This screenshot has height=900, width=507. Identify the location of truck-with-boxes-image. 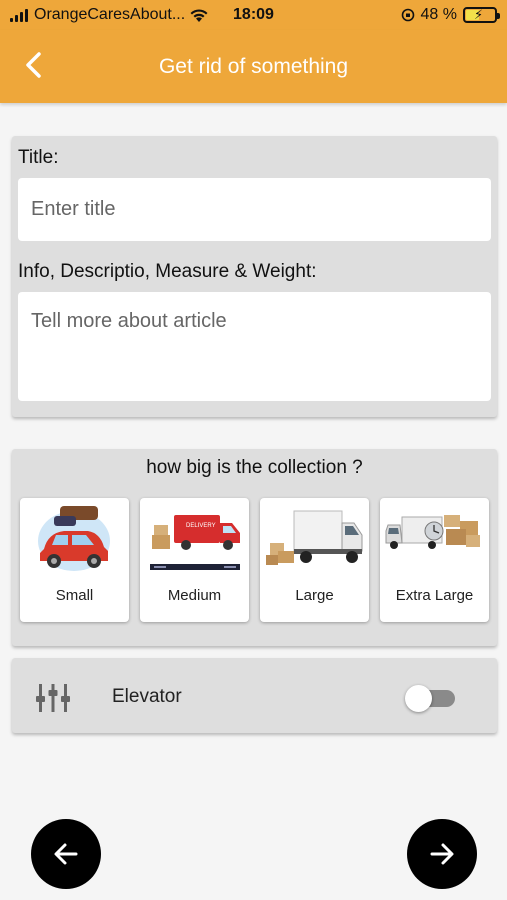
(432, 532).